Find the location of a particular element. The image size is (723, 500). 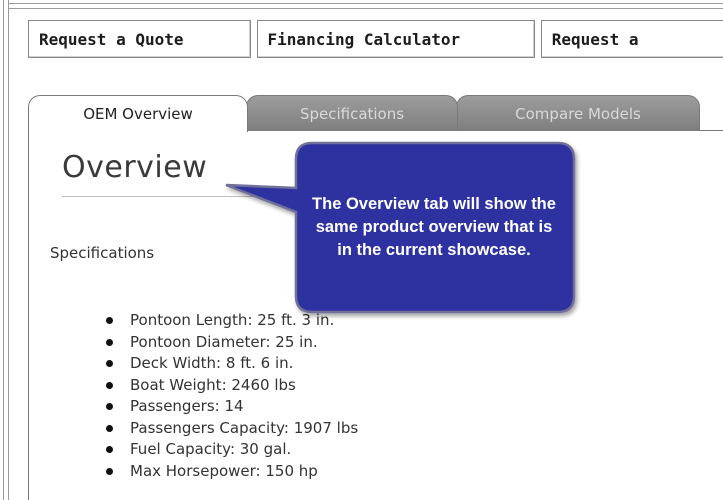

financing-calculator-button: Financing Calculator is located at coordinates (395, 39).